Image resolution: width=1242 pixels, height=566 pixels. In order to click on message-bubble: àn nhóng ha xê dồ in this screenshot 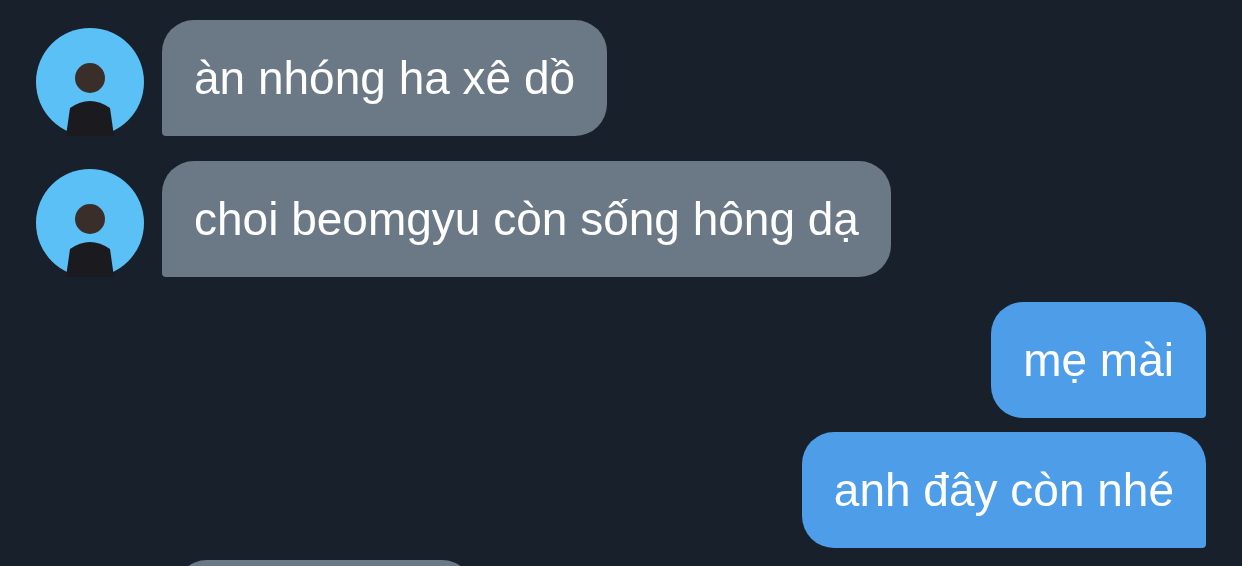, I will do `click(385, 78)`.